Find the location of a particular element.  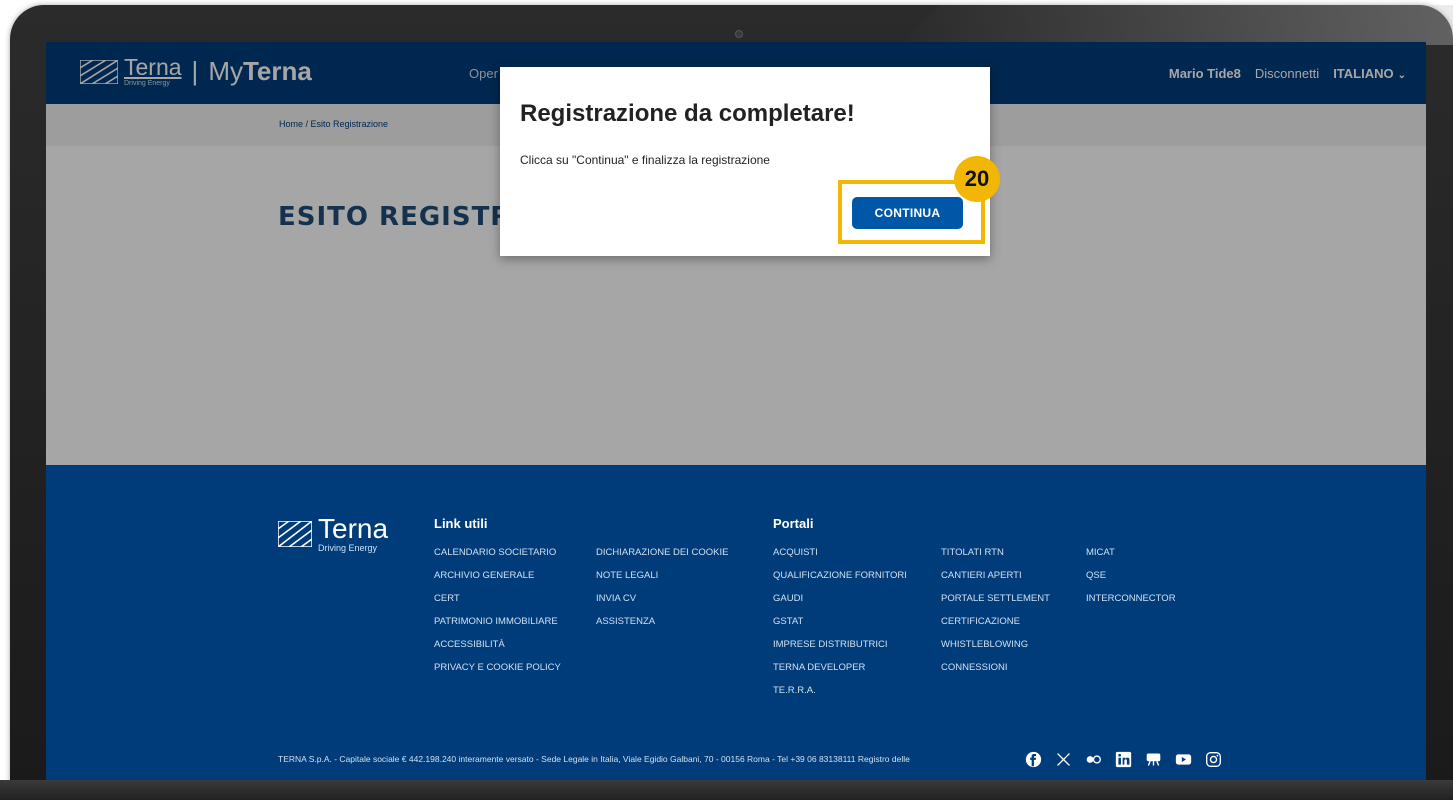

footer-link: ACQUISTI is located at coordinates (840, 552).